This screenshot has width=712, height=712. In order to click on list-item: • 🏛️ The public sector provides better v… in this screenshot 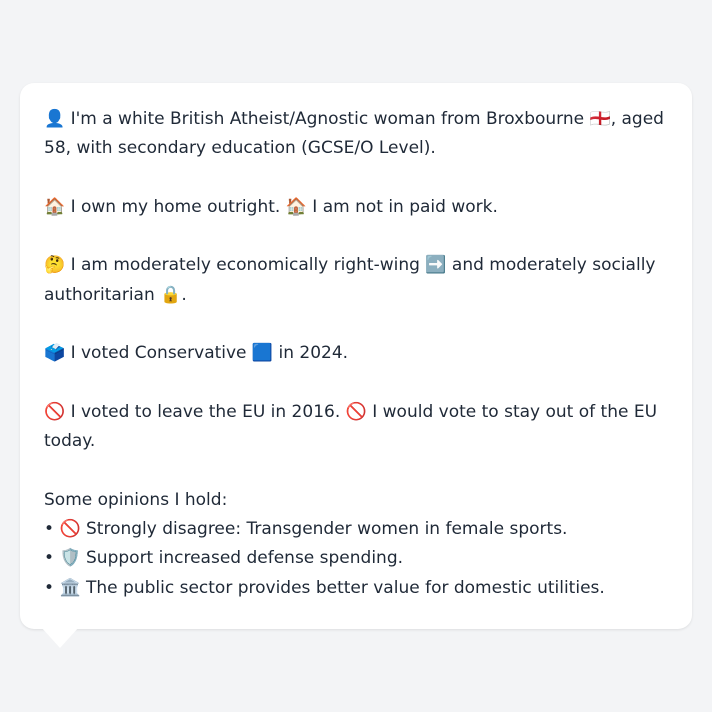, I will do `click(357, 588)`.